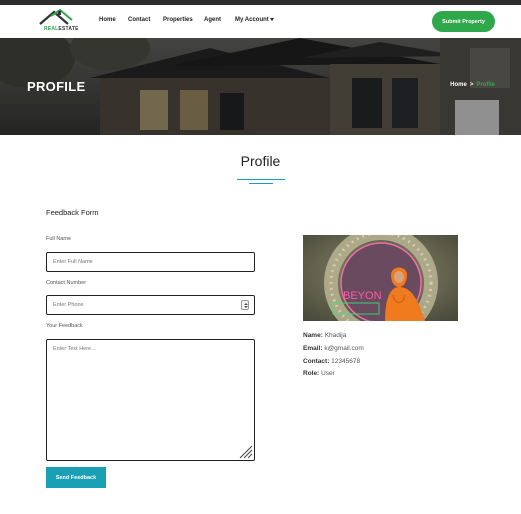 This screenshot has width=521, height=514. What do you see at coordinates (271, 19) in the screenshot?
I see `caret-down-icon` at bounding box center [271, 19].